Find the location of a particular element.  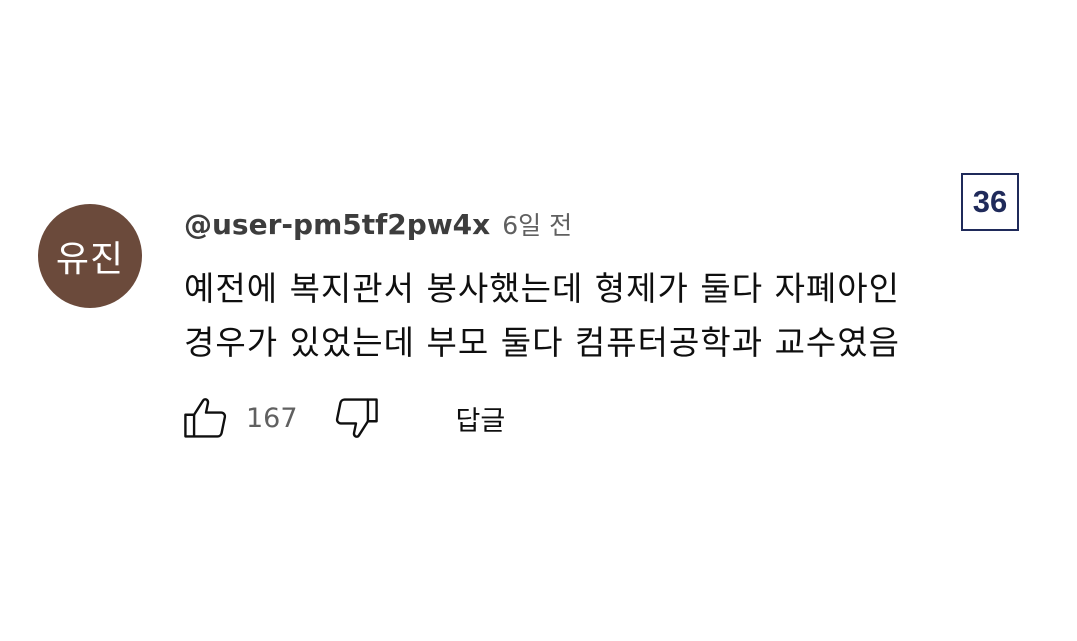

like-button is located at coordinates (206, 418).